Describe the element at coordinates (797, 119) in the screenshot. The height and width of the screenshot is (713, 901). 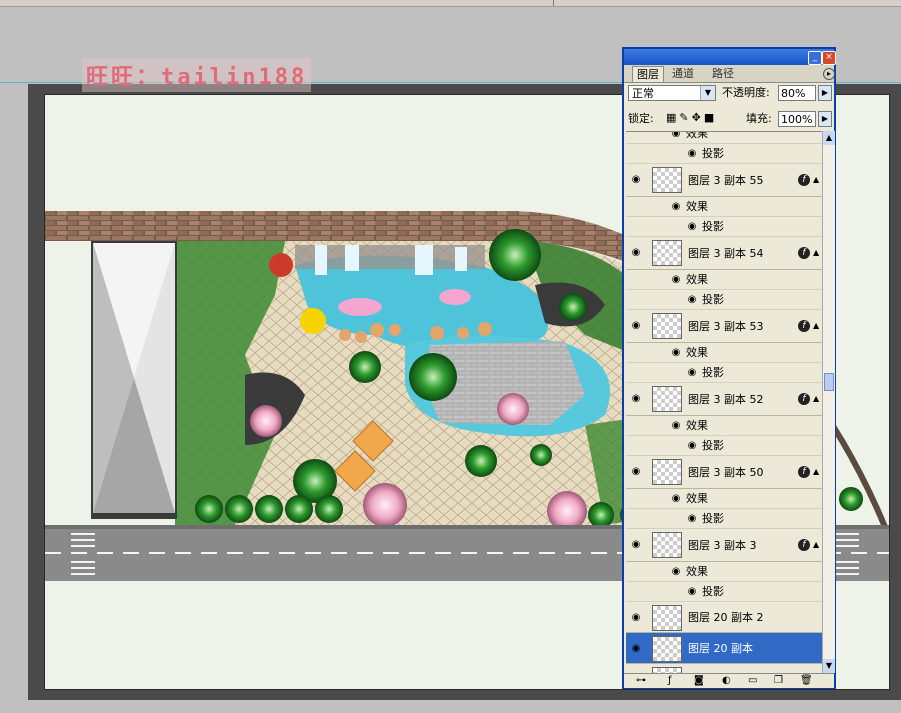
I see `fill-input: 100%` at that location.